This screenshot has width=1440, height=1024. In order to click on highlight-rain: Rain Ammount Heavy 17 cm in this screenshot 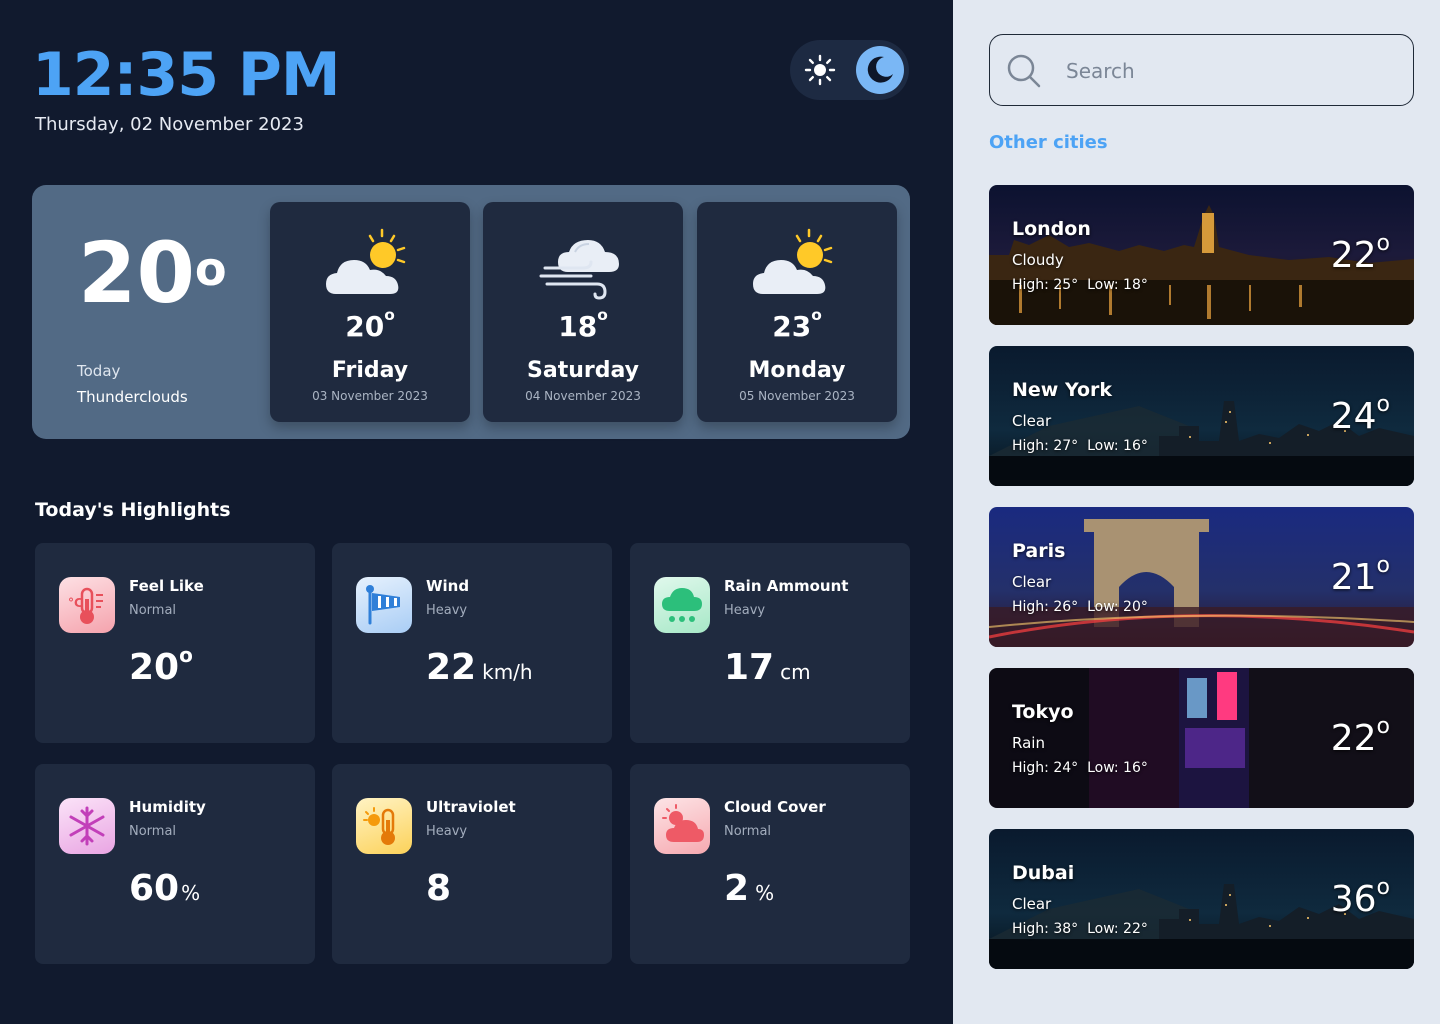, I will do `click(770, 643)`.